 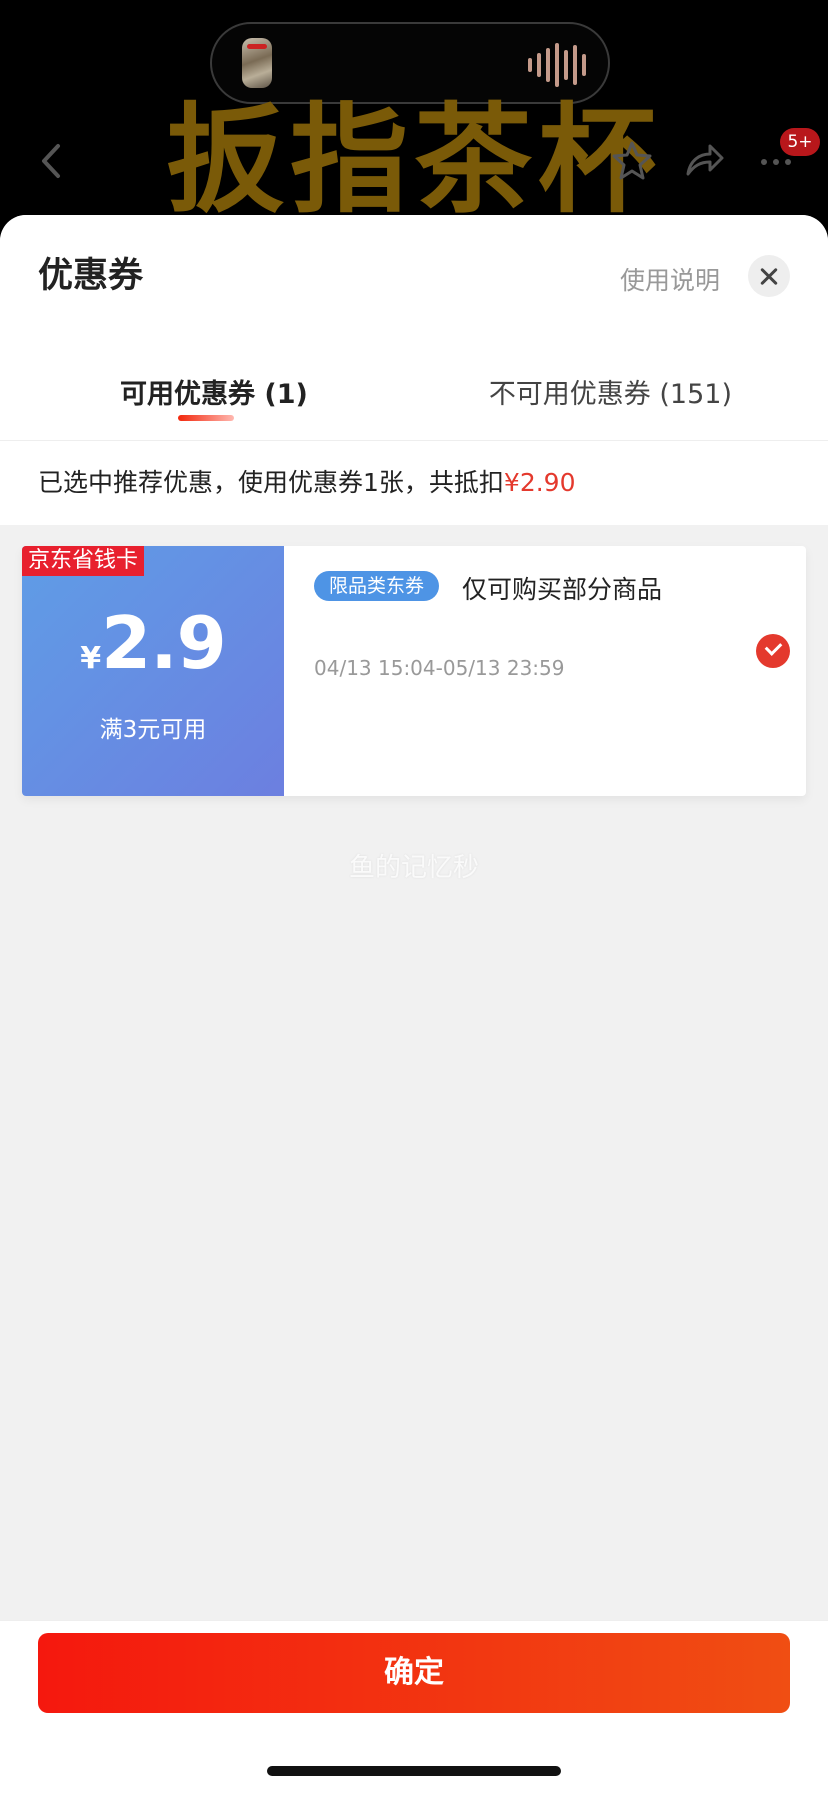 I want to click on coupon-amount: 2.9, so click(x=164, y=643).